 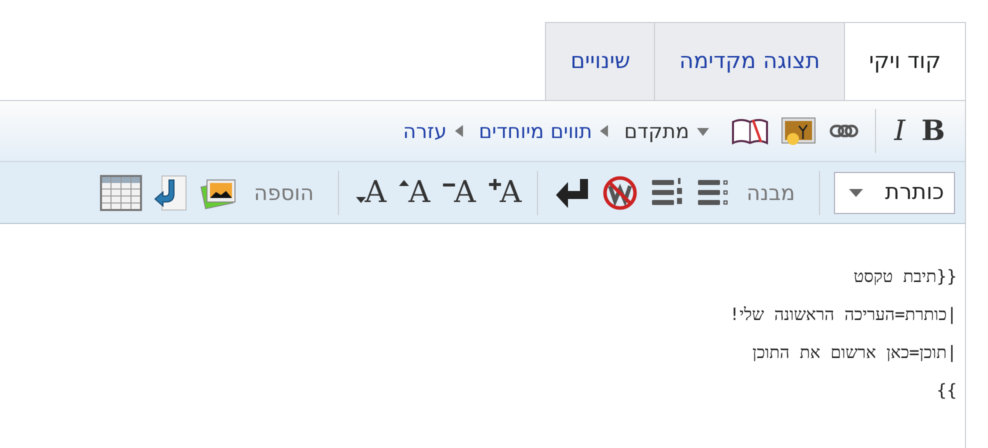 I want to click on code-line: |תוכן=כאן ארשום את התוכן, so click(x=855, y=353).